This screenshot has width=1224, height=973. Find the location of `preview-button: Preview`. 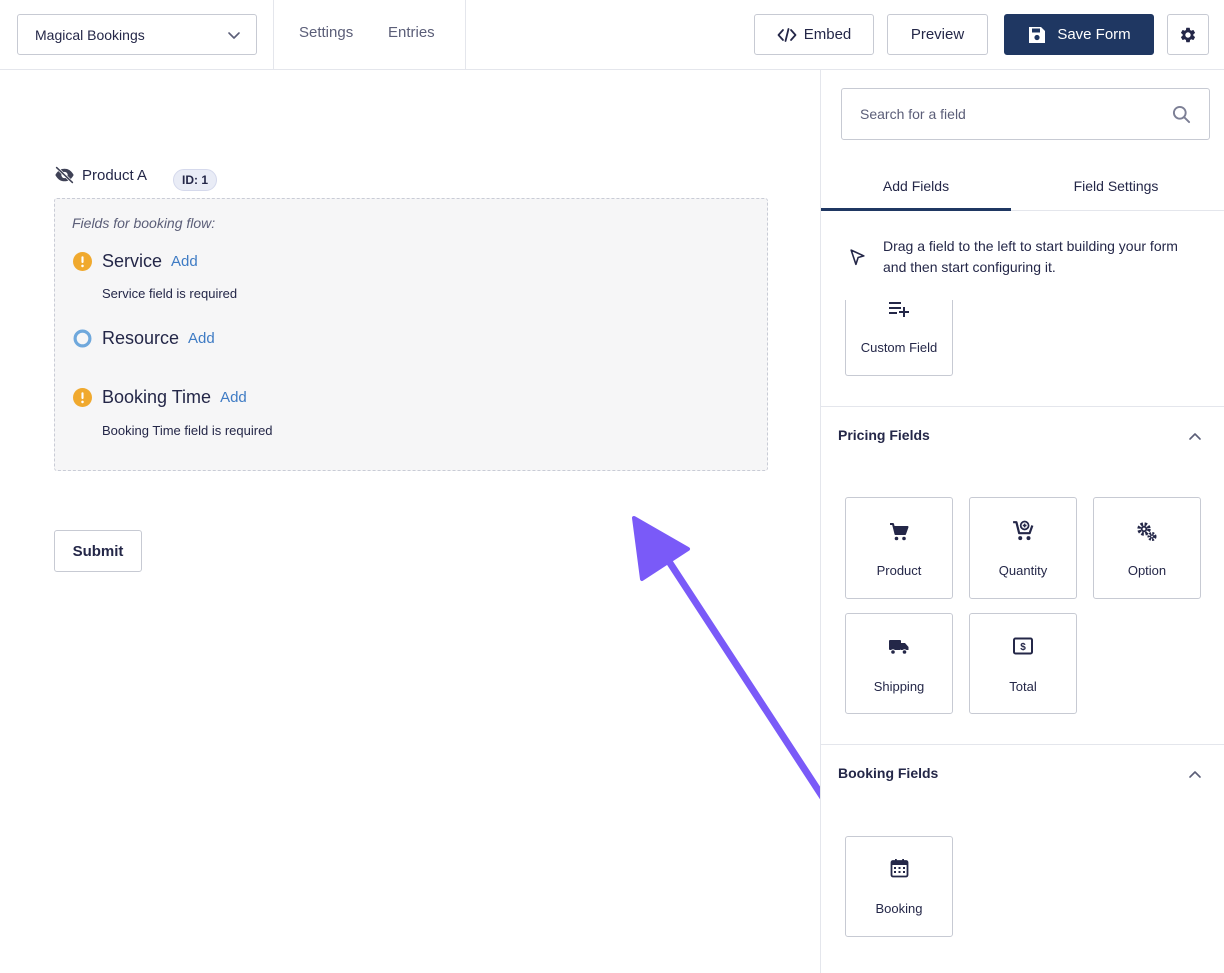

preview-button: Preview is located at coordinates (937, 34).